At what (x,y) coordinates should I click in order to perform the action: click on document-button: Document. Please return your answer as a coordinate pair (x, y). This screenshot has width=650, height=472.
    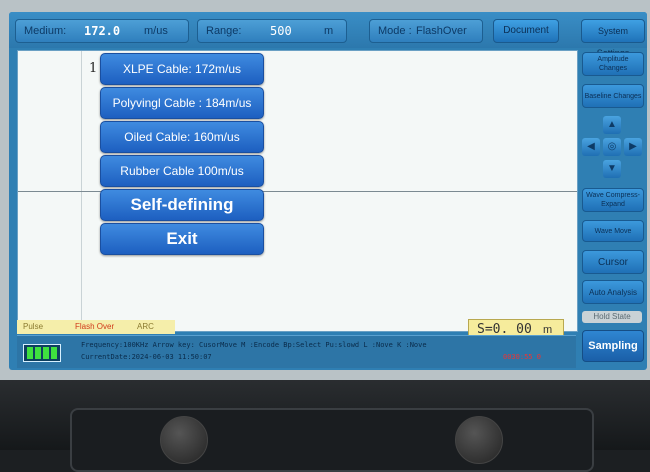
    Looking at the image, I should click on (526, 31).